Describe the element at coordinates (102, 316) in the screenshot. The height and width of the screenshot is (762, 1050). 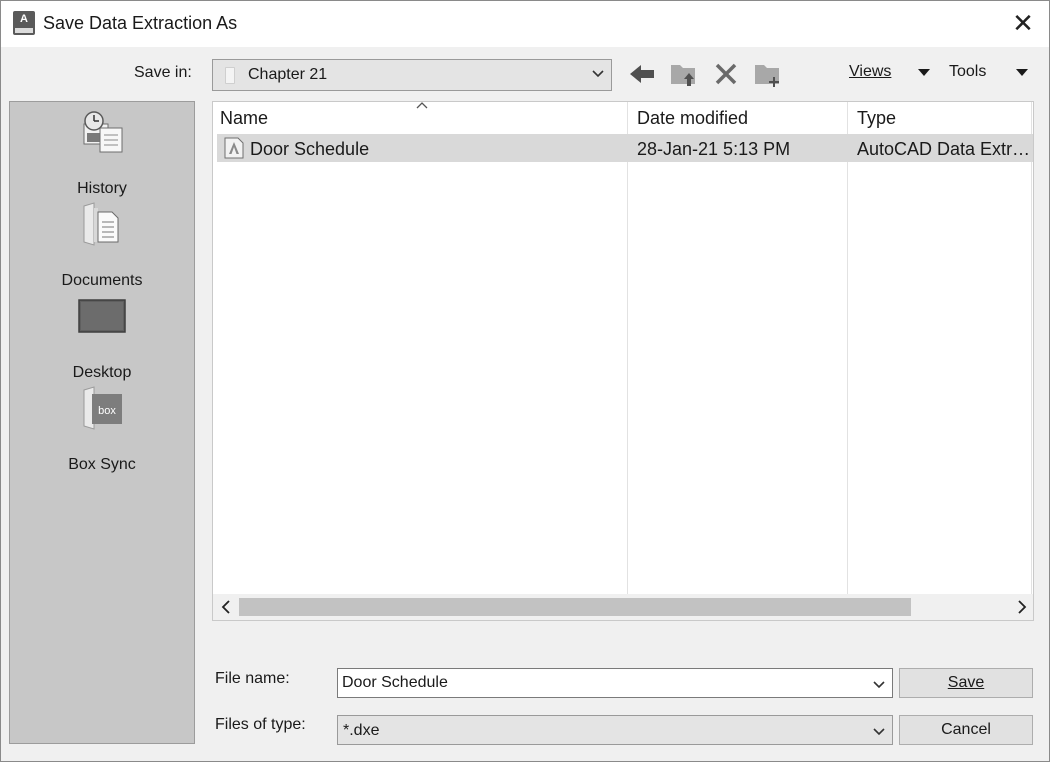
I see `desktop-icon` at that location.